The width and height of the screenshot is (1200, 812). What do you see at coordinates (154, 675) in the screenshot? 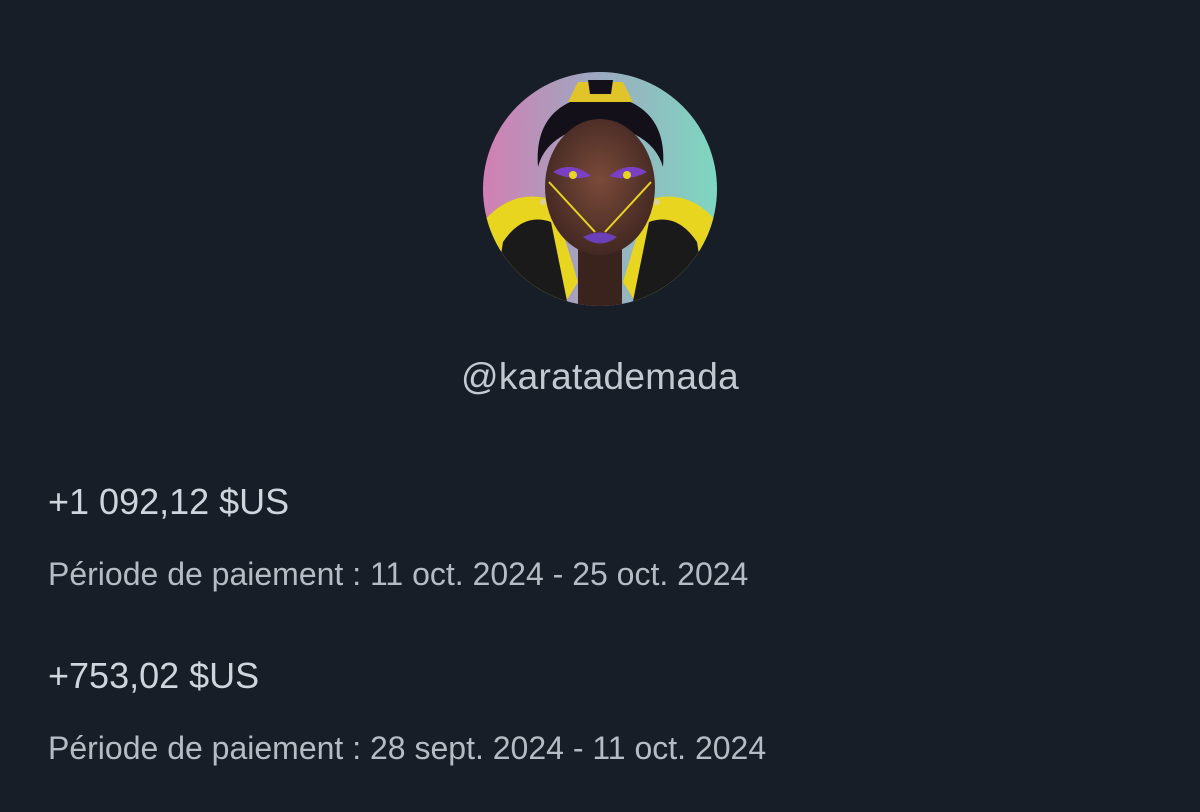
I see `payment-amount: +753,02 $US` at bounding box center [154, 675].